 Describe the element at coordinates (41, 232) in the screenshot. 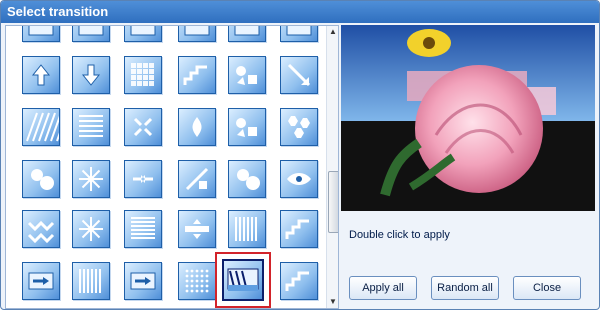

I see `zigzag-icon` at that location.